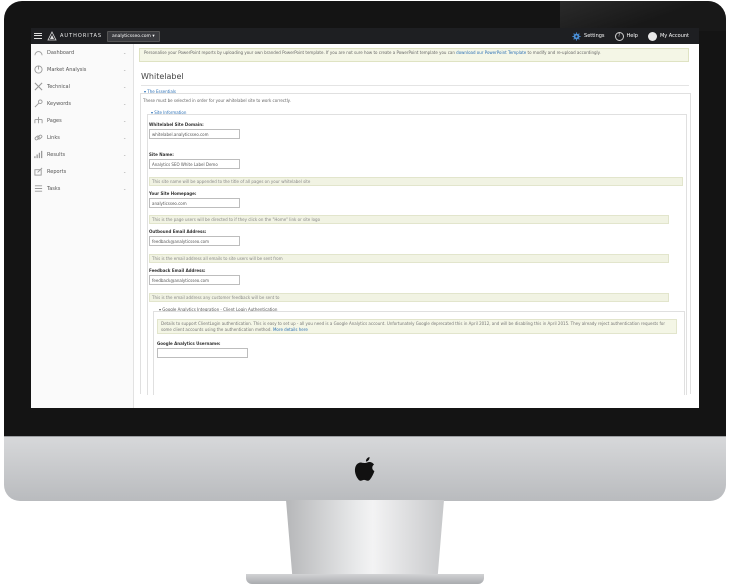  What do you see at coordinates (54, 121) in the screenshot?
I see `sidebar-item-label: Pages` at bounding box center [54, 121].